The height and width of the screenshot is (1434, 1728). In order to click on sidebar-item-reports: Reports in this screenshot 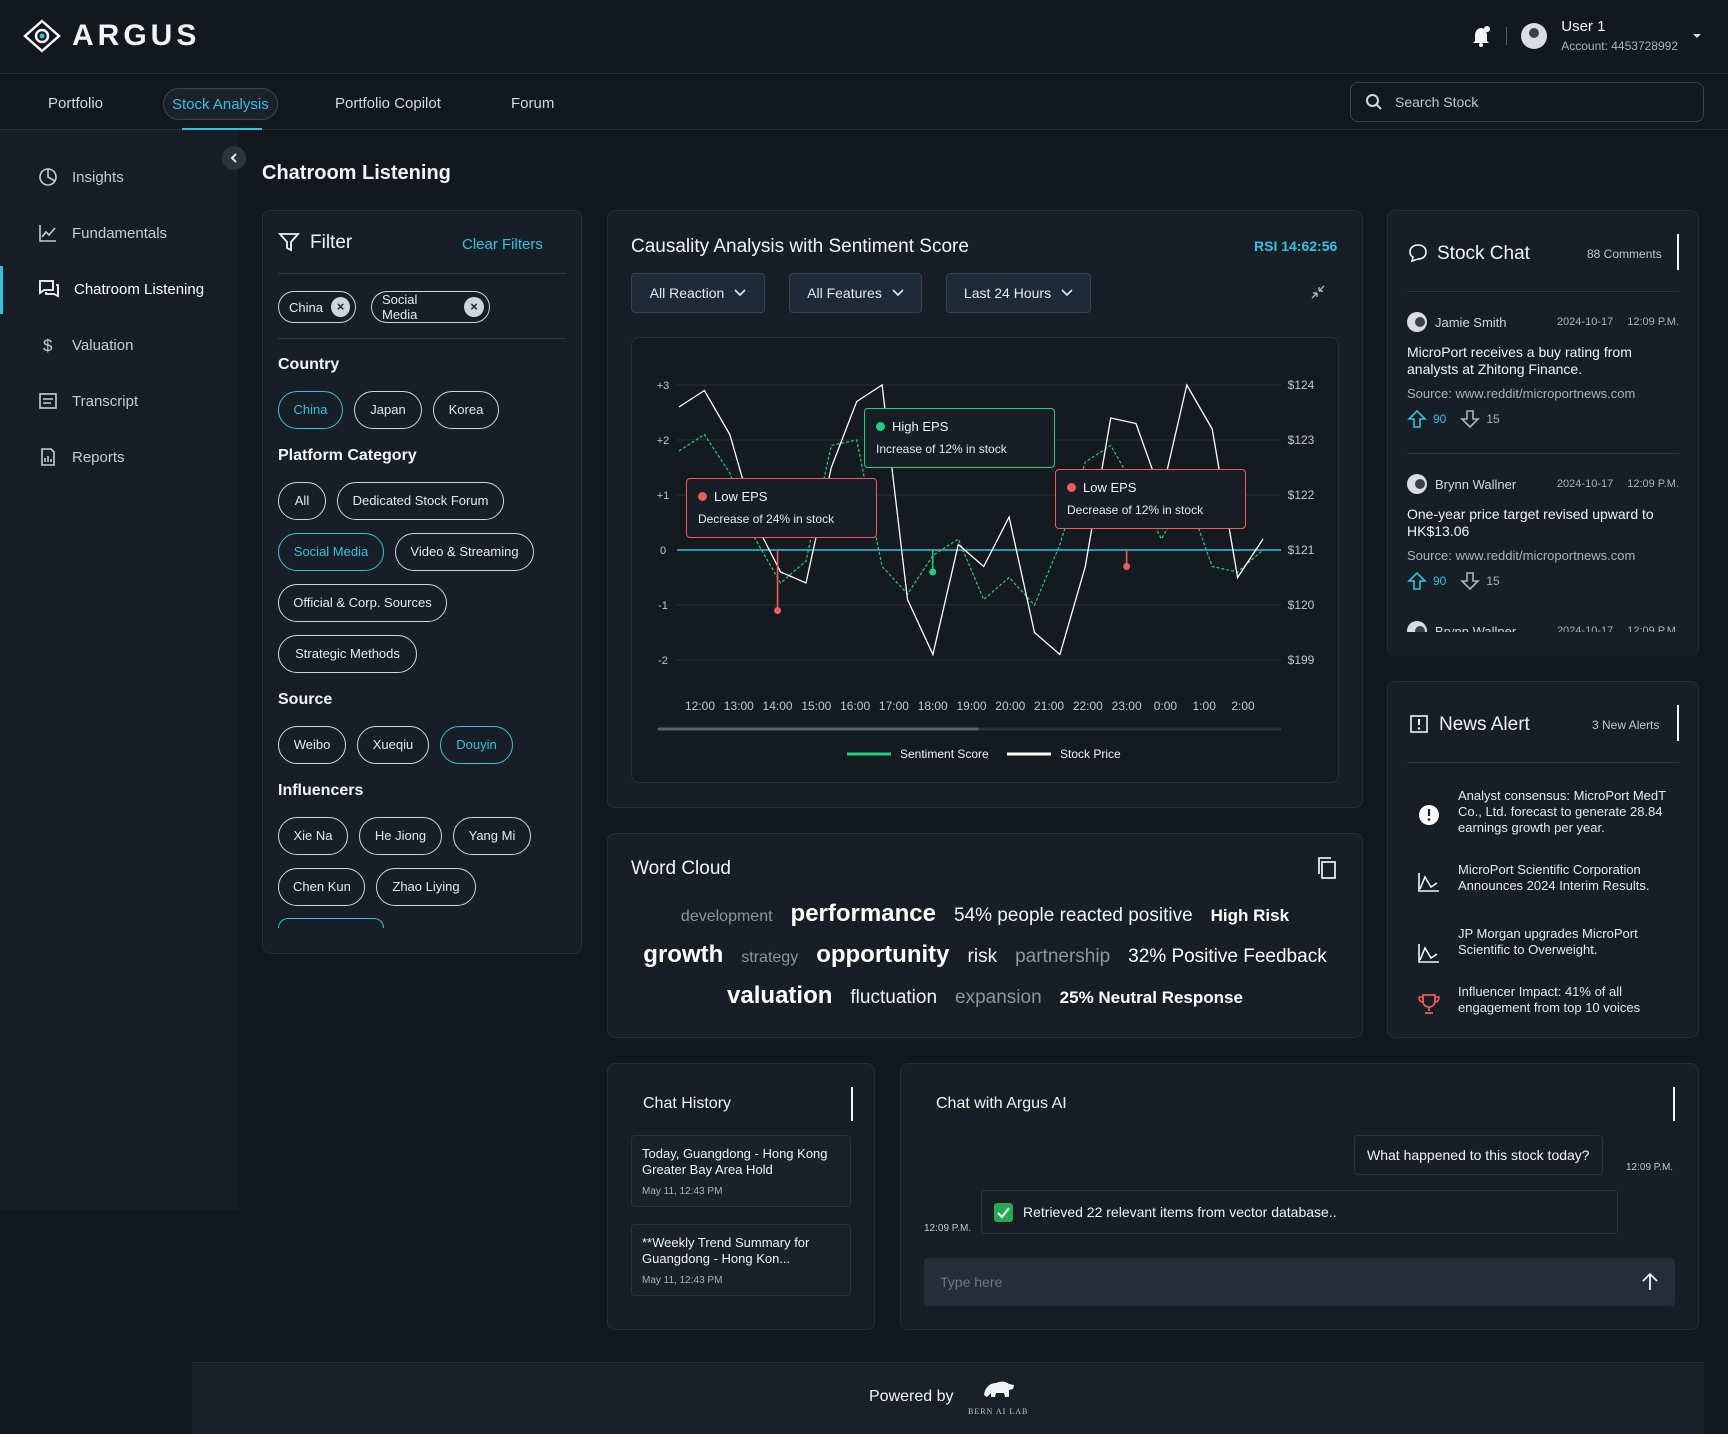, I will do `click(81, 457)`.